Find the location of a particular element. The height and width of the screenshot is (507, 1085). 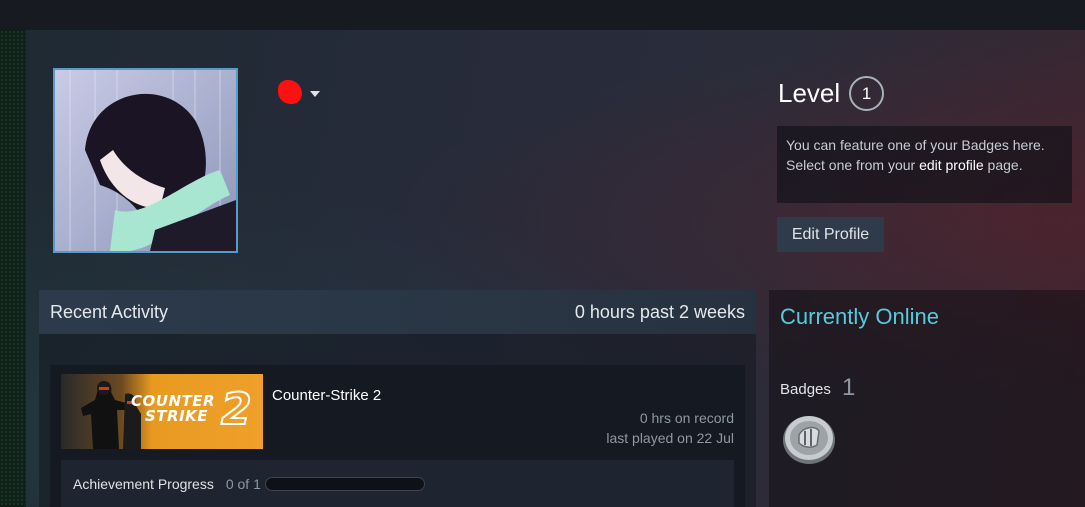

achievement-progress-row: Achievement Progress 0 of 1 is located at coordinates (397, 483).